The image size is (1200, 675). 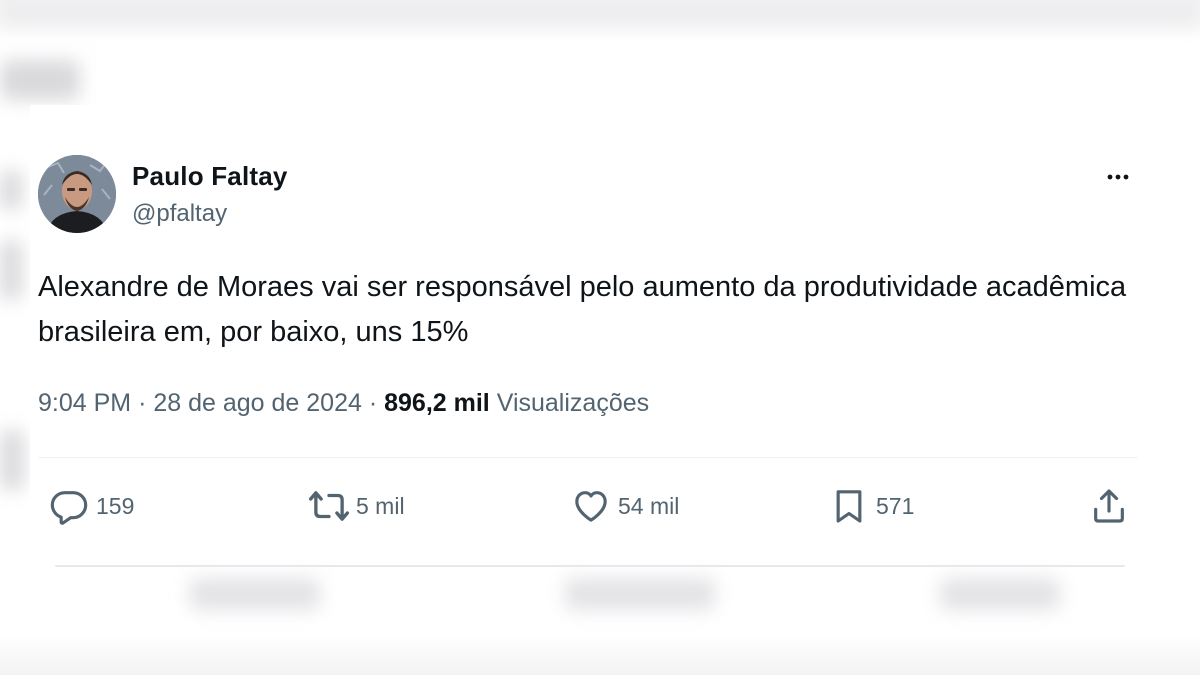 I want to click on more-options-button, so click(x=1118, y=177).